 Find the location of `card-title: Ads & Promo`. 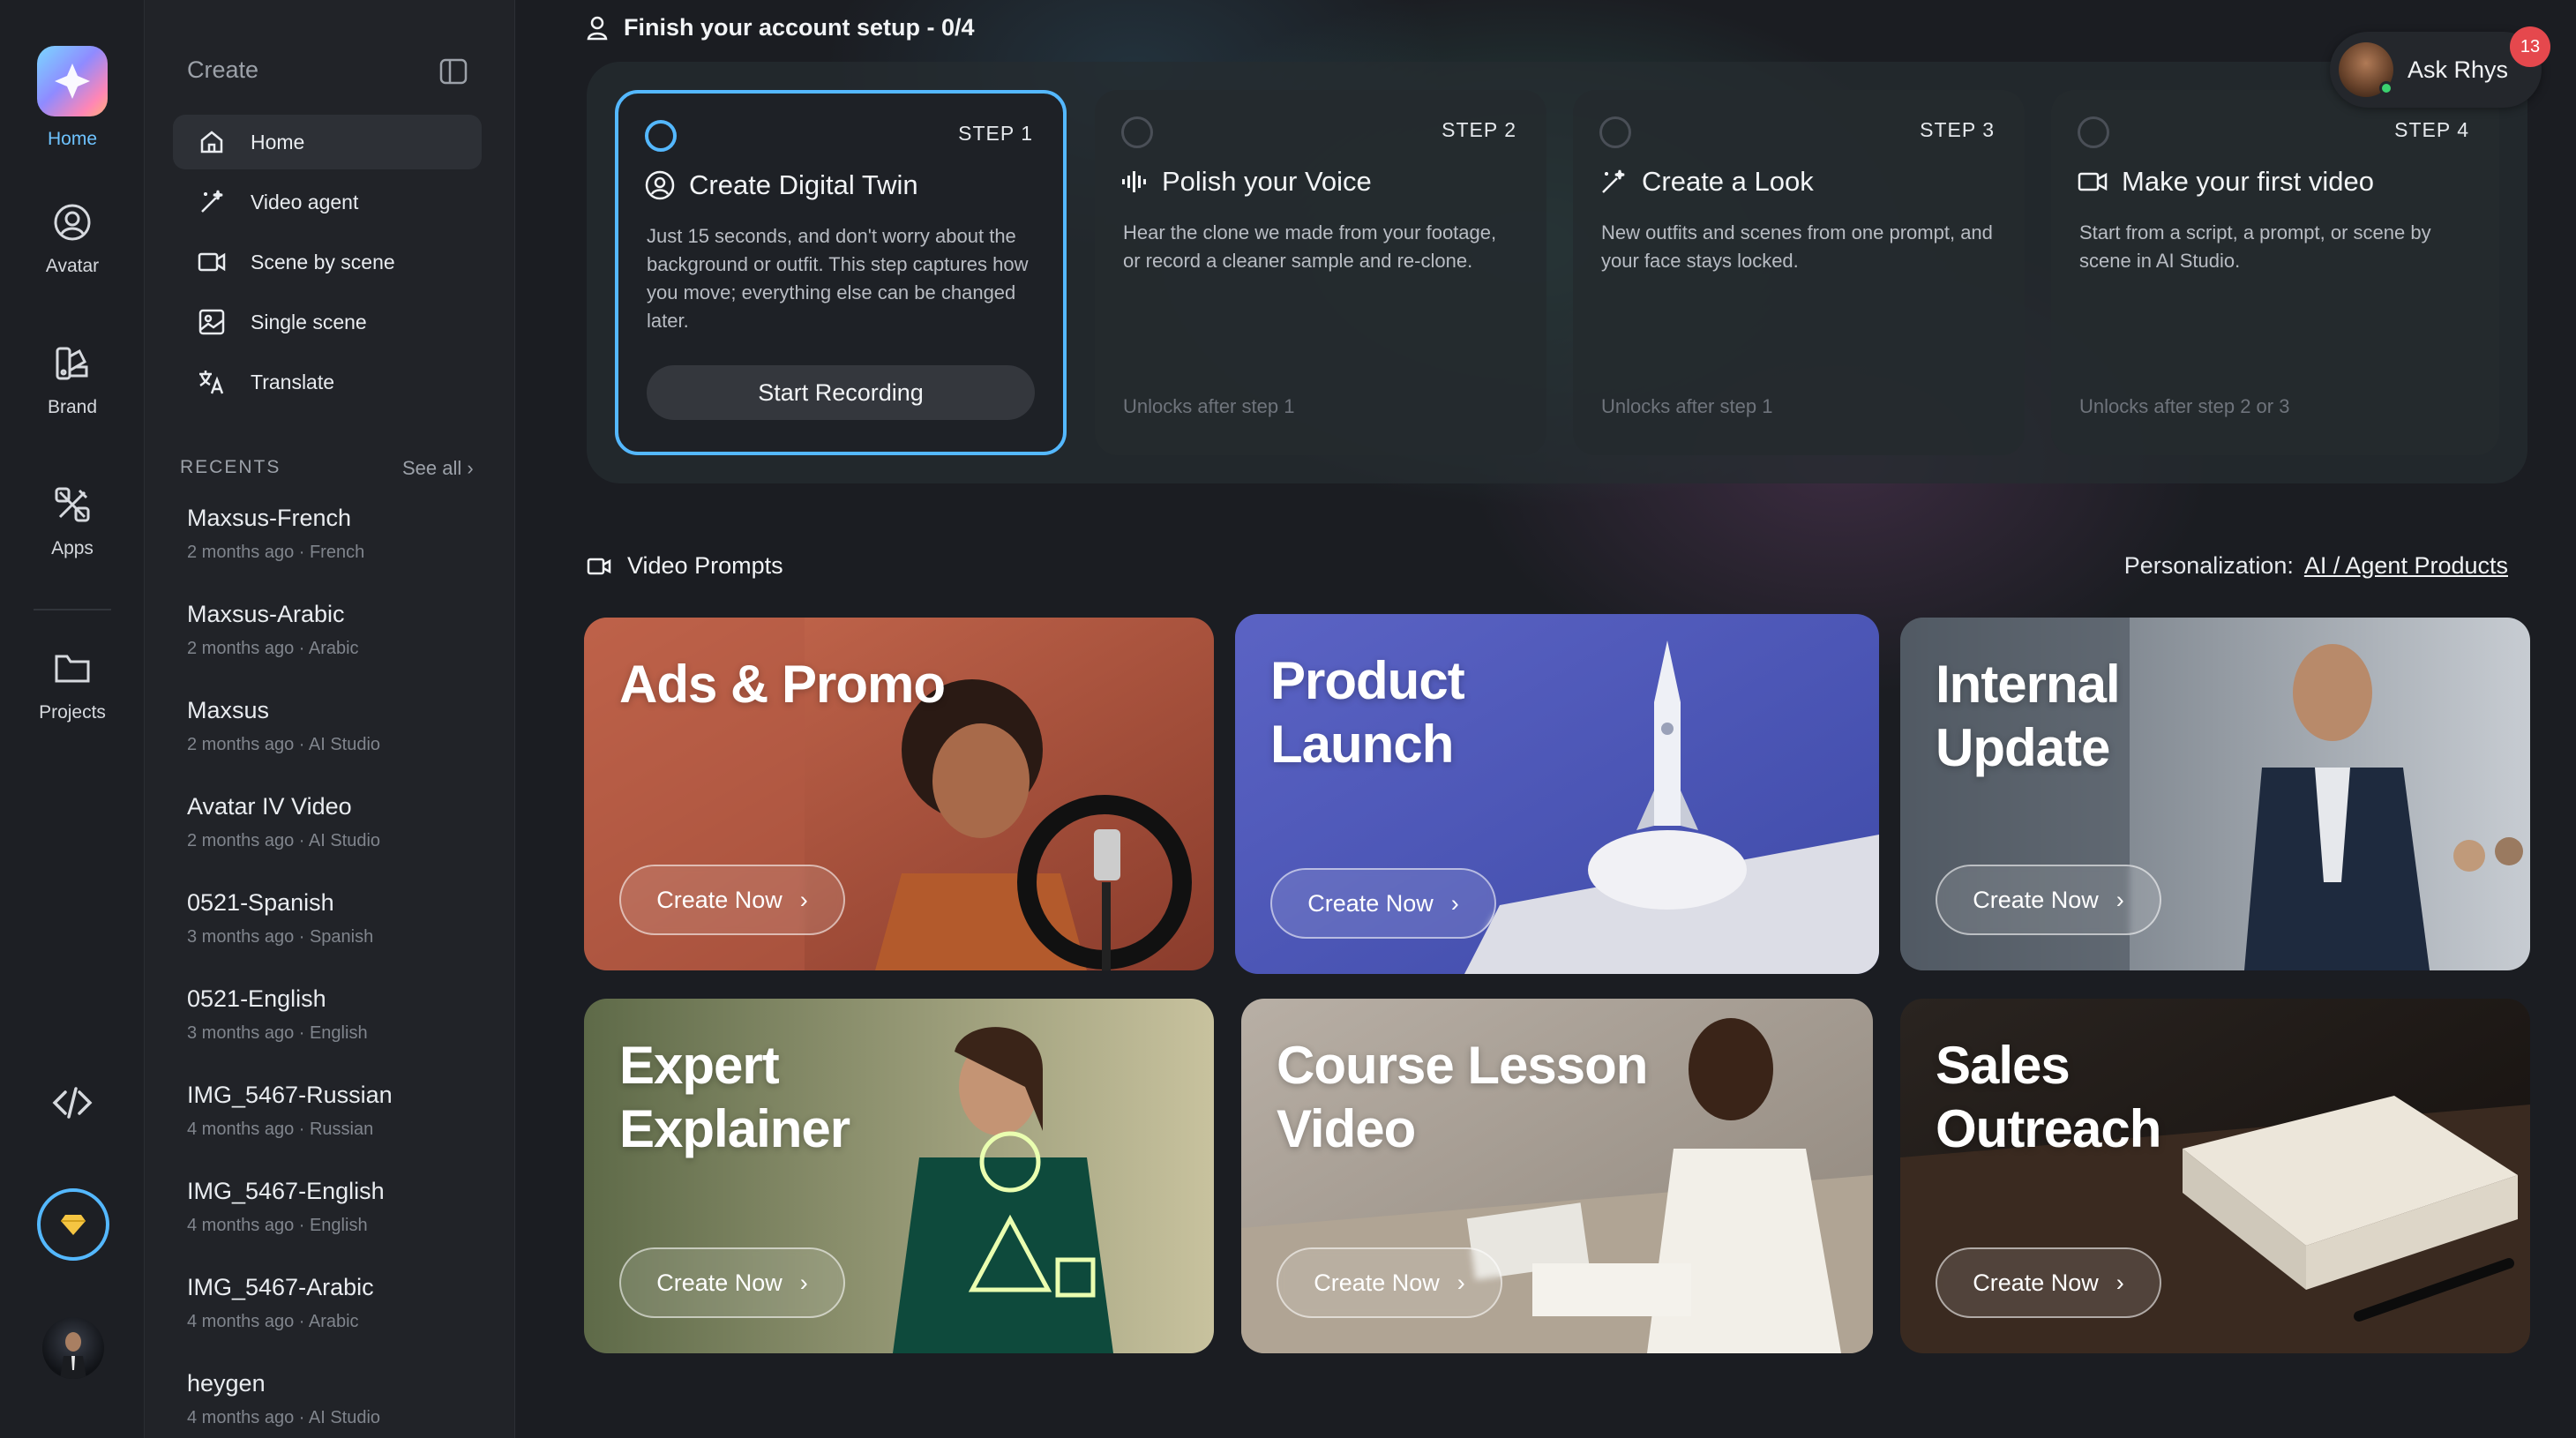

card-title: Ads & Promo is located at coordinates (783, 684).